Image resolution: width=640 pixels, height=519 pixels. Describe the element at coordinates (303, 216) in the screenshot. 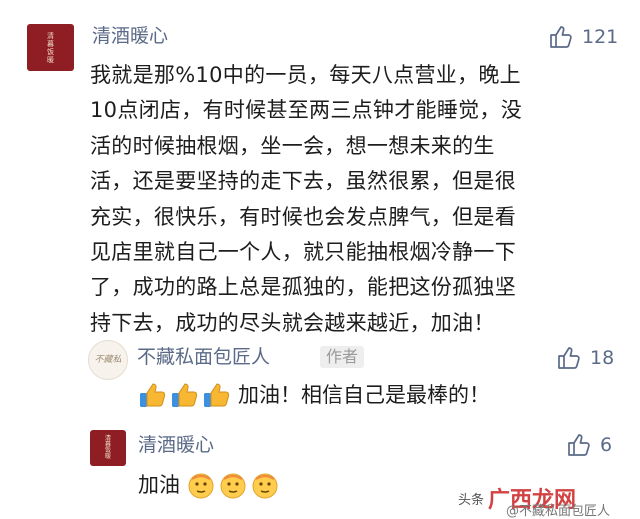

I see `comment-line: 充实，很快乐，有时候也会发点脾气，但是看` at that location.